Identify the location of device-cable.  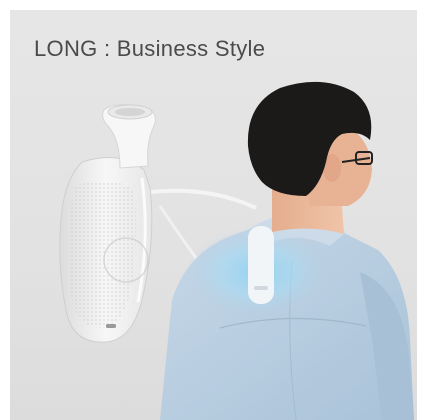
(203, 199).